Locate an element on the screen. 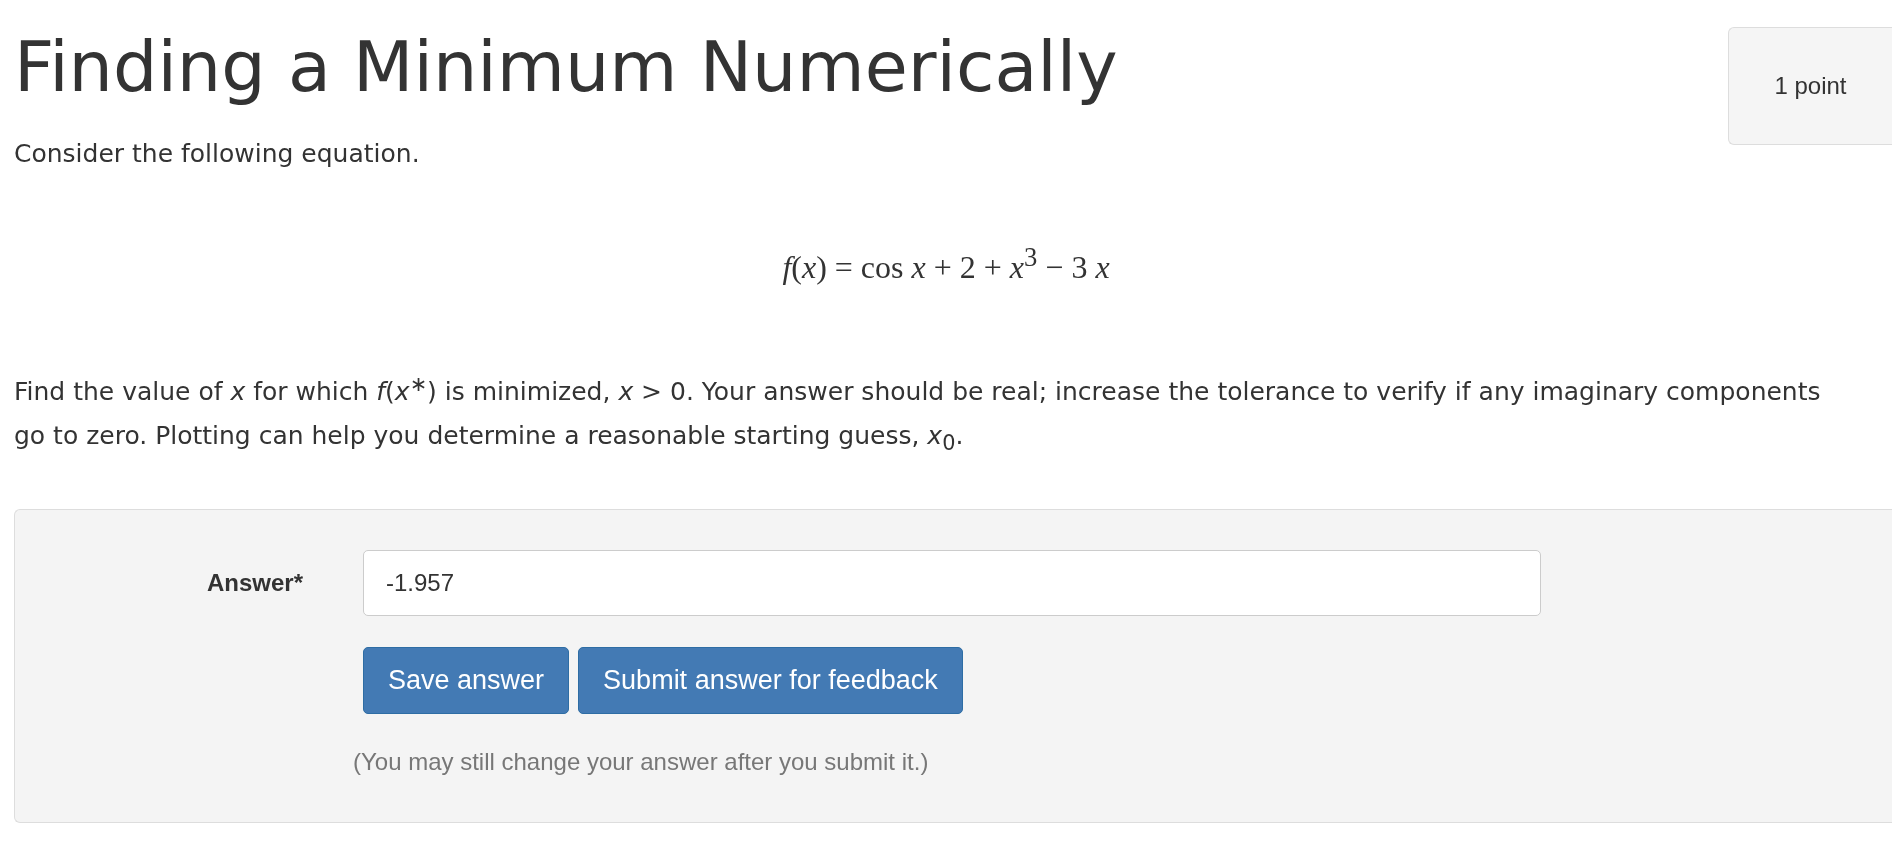 Image resolution: width=1892 pixels, height=842 pixels. answer-field: -1.957 is located at coordinates (952, 583).